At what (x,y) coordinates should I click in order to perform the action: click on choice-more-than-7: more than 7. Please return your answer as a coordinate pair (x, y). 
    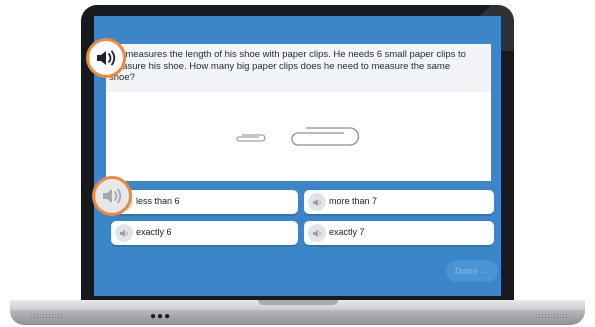
    Looking at the image, I should click on (399, 202).